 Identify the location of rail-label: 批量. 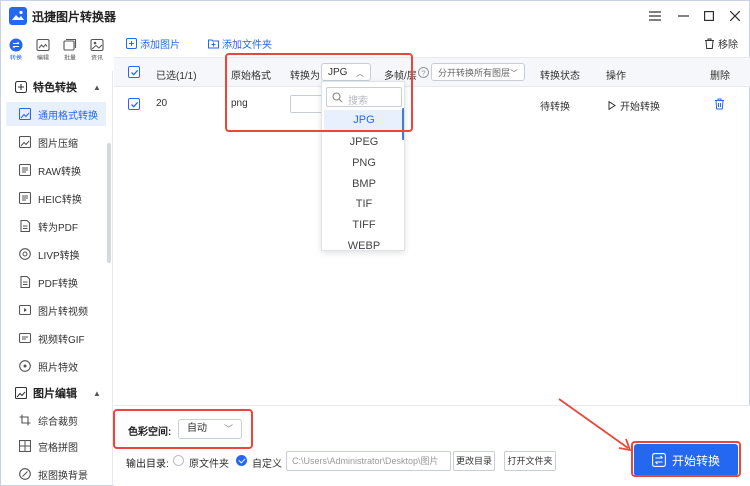
(70, 58).